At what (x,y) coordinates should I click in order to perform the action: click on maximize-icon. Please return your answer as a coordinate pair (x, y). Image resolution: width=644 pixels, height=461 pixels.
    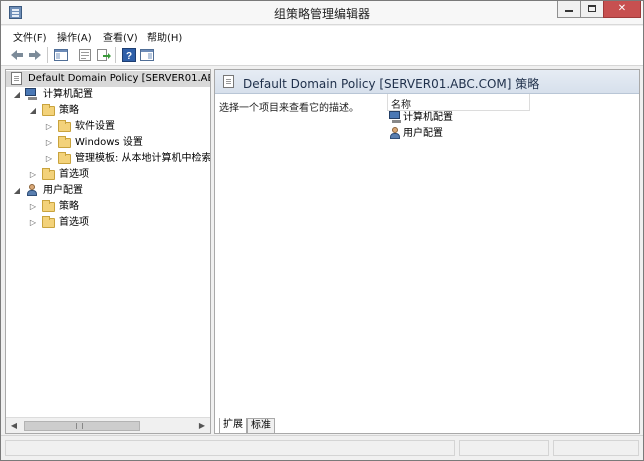
    Looking at the image, I should click on (592, 8).